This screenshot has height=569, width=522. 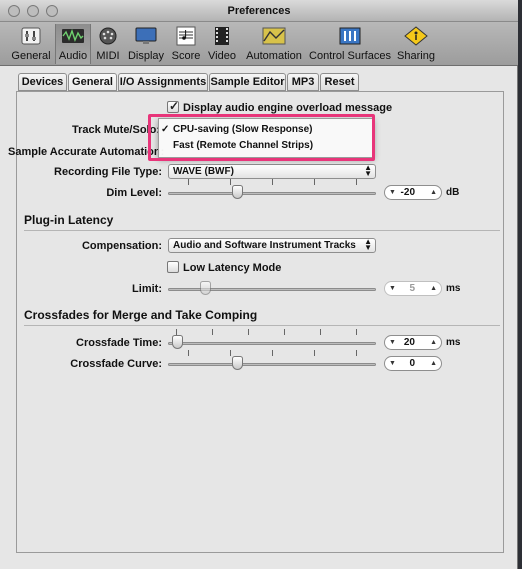 I want to click on toolbar-label: Control Surfaces, so click(x=350, y=56).